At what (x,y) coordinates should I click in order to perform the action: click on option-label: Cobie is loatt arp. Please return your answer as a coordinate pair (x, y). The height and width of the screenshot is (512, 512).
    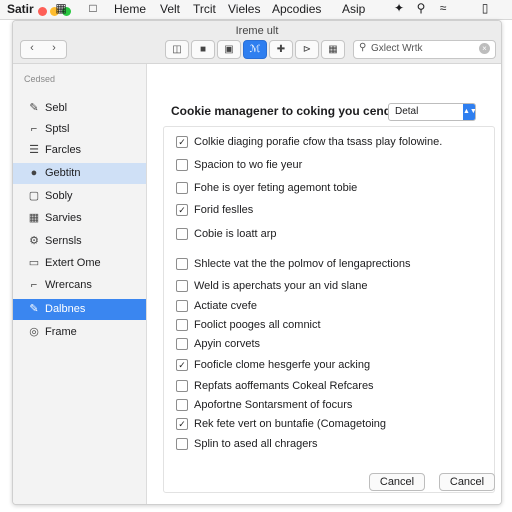
    Looking at the image, I should click on (235, 234).